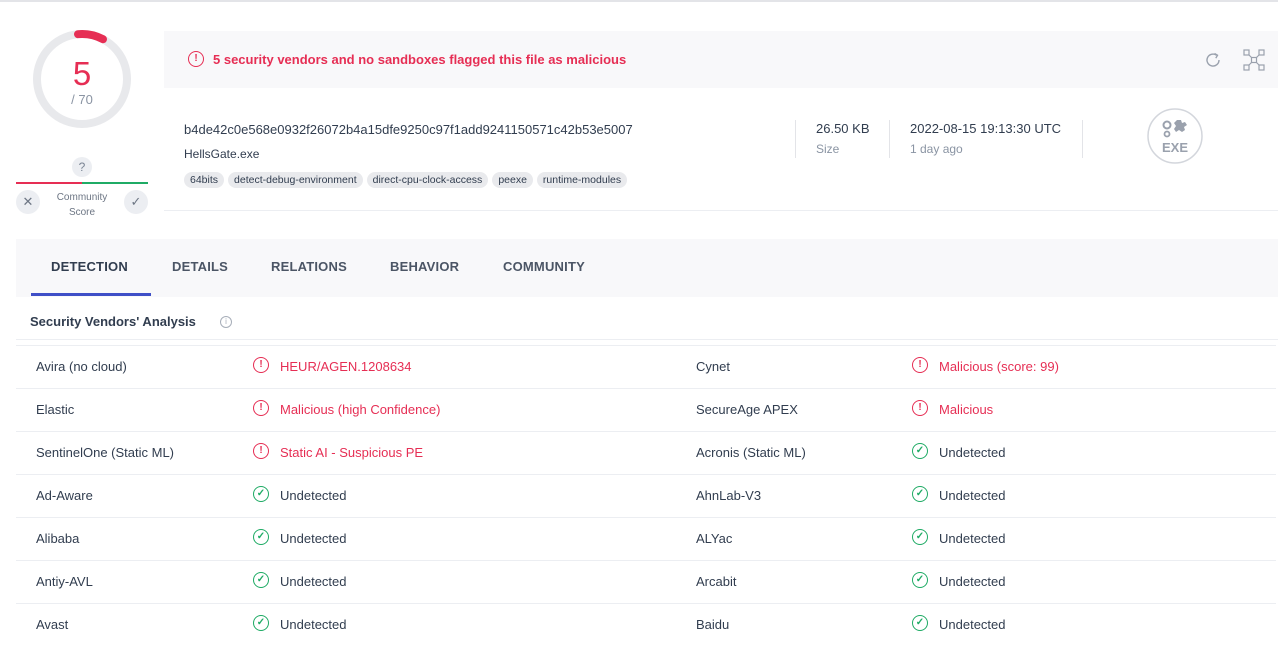  Describe the element at coordinates (52, 624) in the screenshot. I see `vendor-name: Avast` at that location.